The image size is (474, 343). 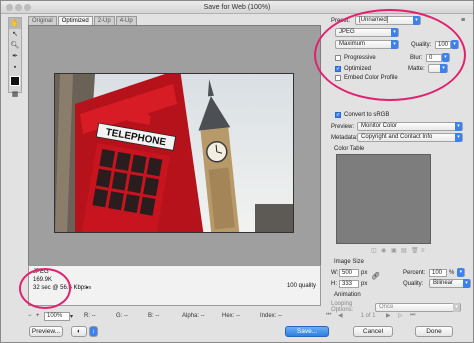 I want to click on map-color-icon: ◫, so click(x=376, y=250).